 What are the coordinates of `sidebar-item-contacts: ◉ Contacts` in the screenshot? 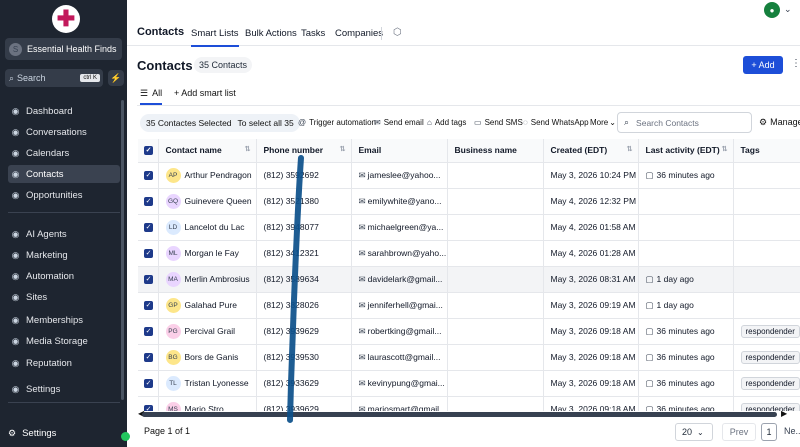 It's located at (64, 174).